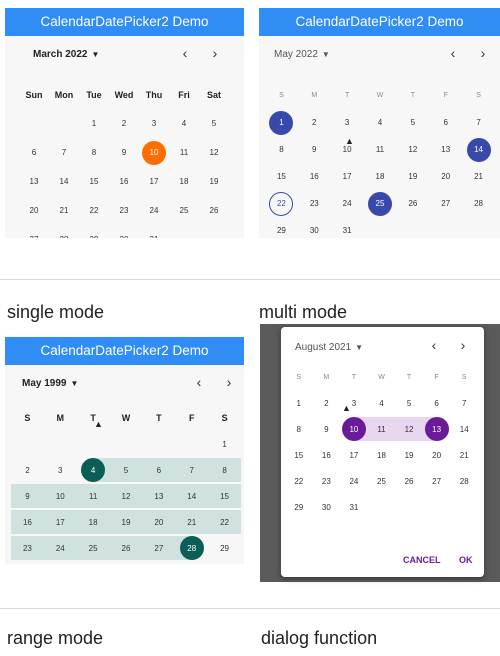 The height and width of the screenshot is (656, 500). Describe the element at coordinates (329, 347) in the screenshot. I see `month-picker-button: August 2021 ▼` at that location.